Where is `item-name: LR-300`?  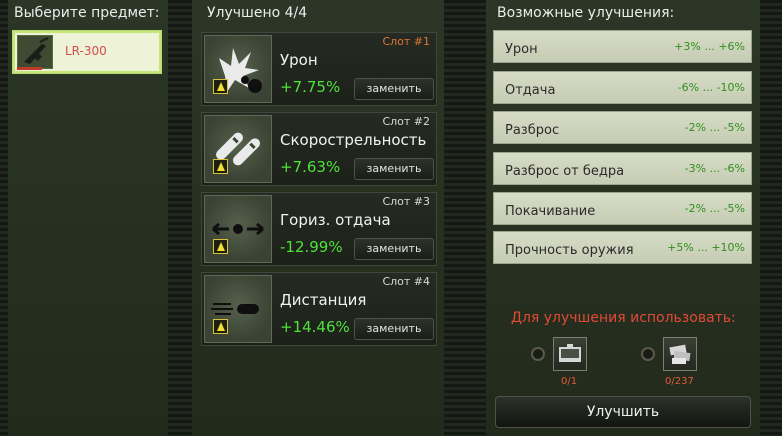 item-name: LR-300 is located at coordinates (86, 51).